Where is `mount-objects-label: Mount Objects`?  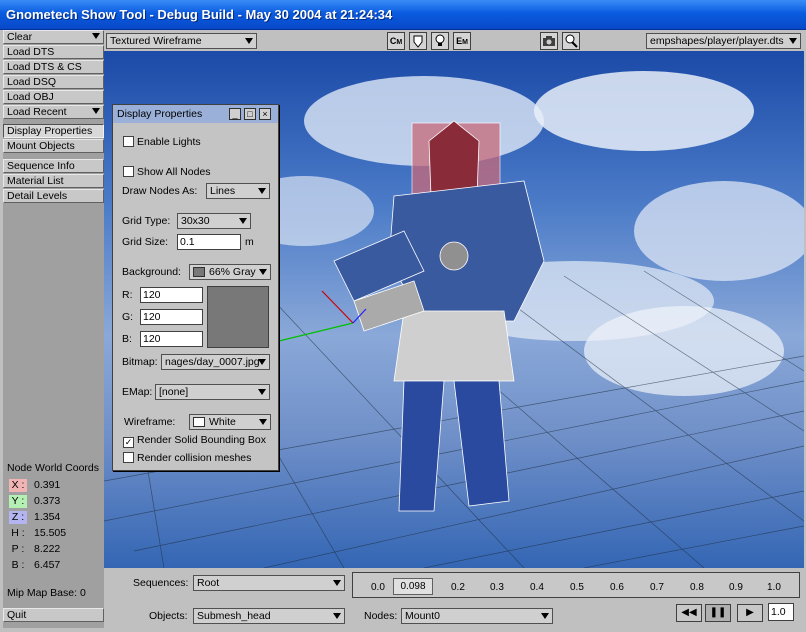
mount-objects-label: Mount Objects is located at coordinates (41, 146).